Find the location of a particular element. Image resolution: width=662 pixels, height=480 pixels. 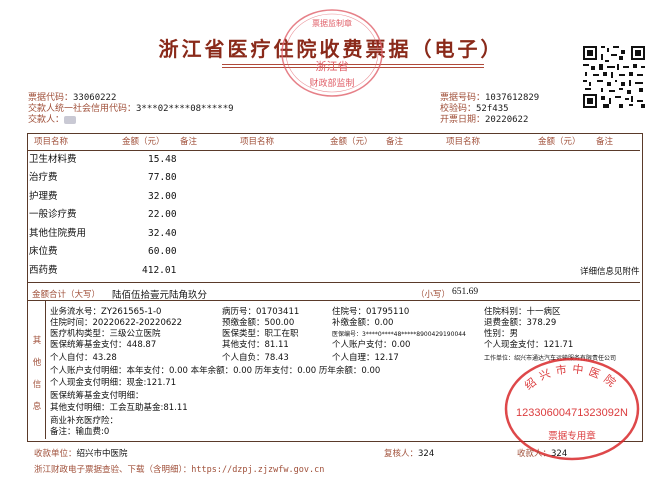

finance-seal-top: 票据监制章 is located at coordinates (332, 23).